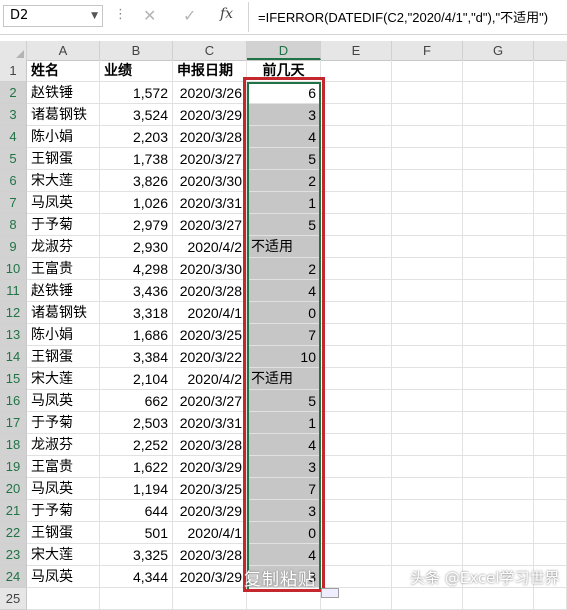 The width and height of the screenshot is (567, 610). I want to click on cell-d: 6, so click(284, 93).